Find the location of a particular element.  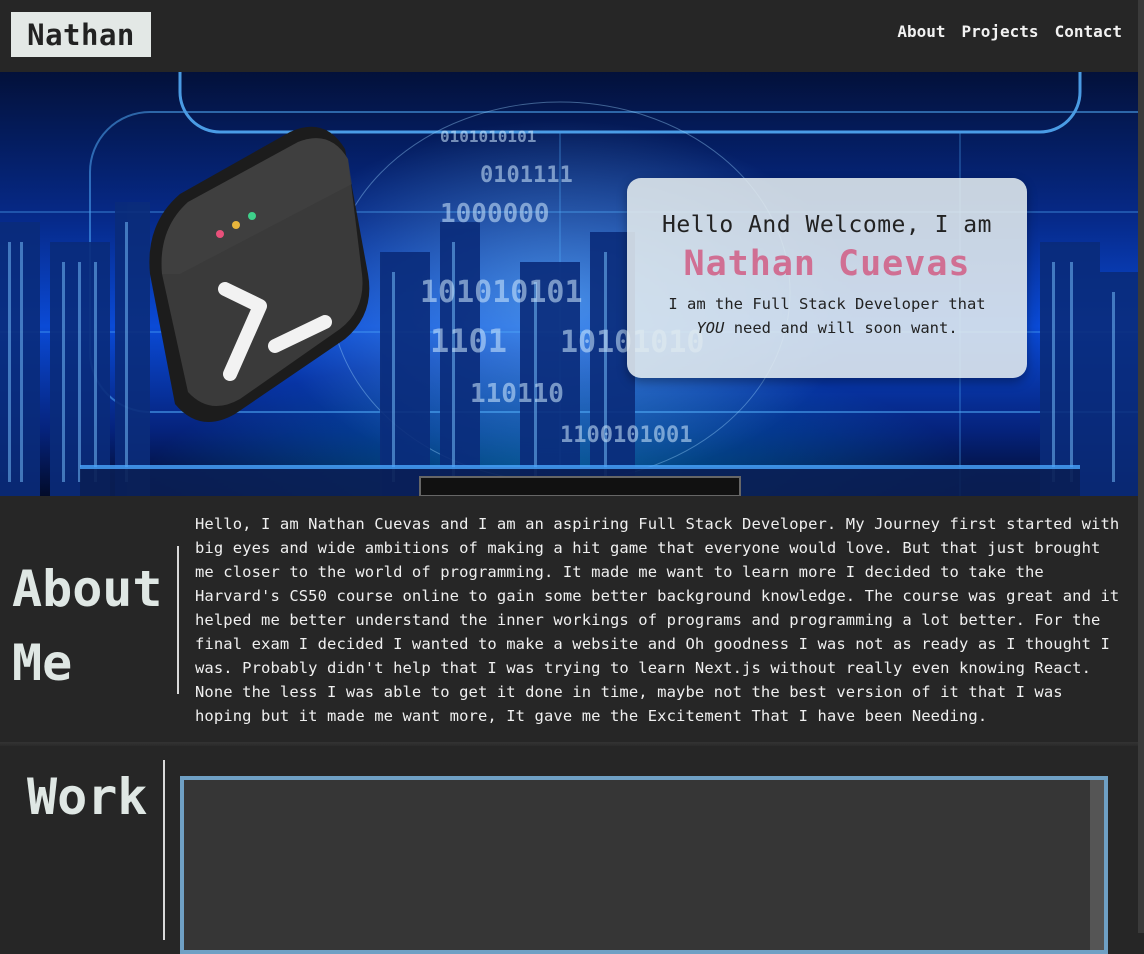

nav-link-projects: Projects is located at coordinates (1000, 31).